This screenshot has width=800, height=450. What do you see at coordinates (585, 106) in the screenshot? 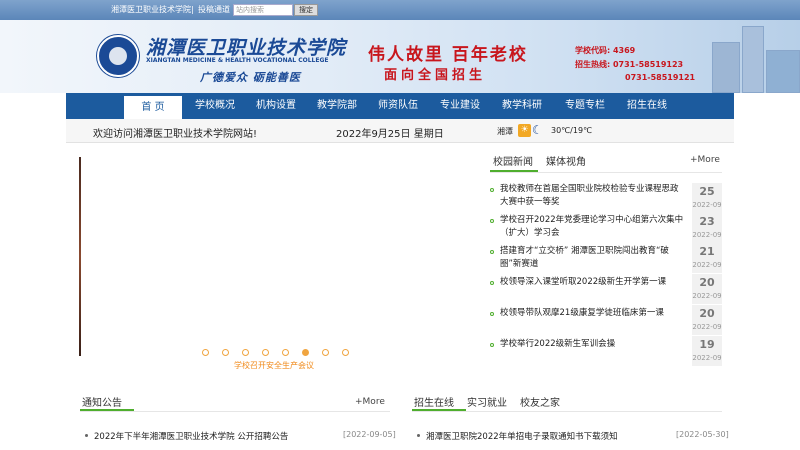
I see `nav-item-topics: 专题专栏` at bounding box center [585, 106].